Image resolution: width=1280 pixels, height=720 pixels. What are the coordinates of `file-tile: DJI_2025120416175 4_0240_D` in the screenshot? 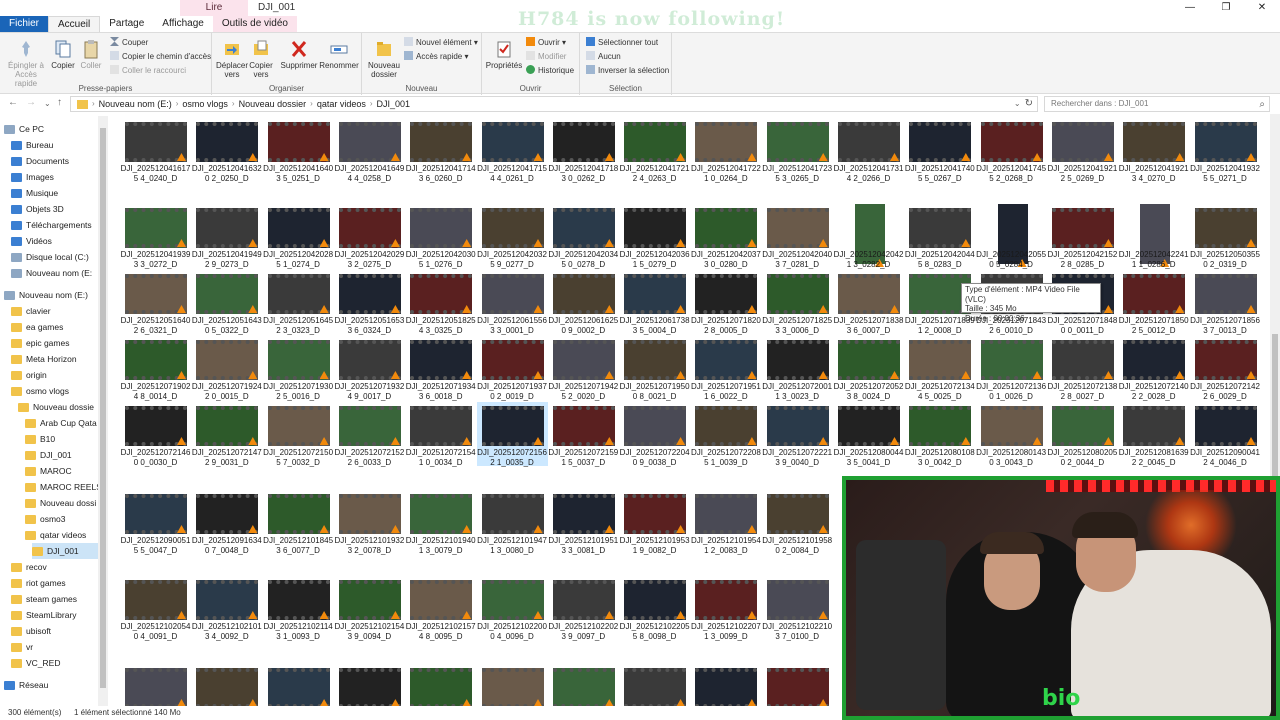 It's located at (155, 150).